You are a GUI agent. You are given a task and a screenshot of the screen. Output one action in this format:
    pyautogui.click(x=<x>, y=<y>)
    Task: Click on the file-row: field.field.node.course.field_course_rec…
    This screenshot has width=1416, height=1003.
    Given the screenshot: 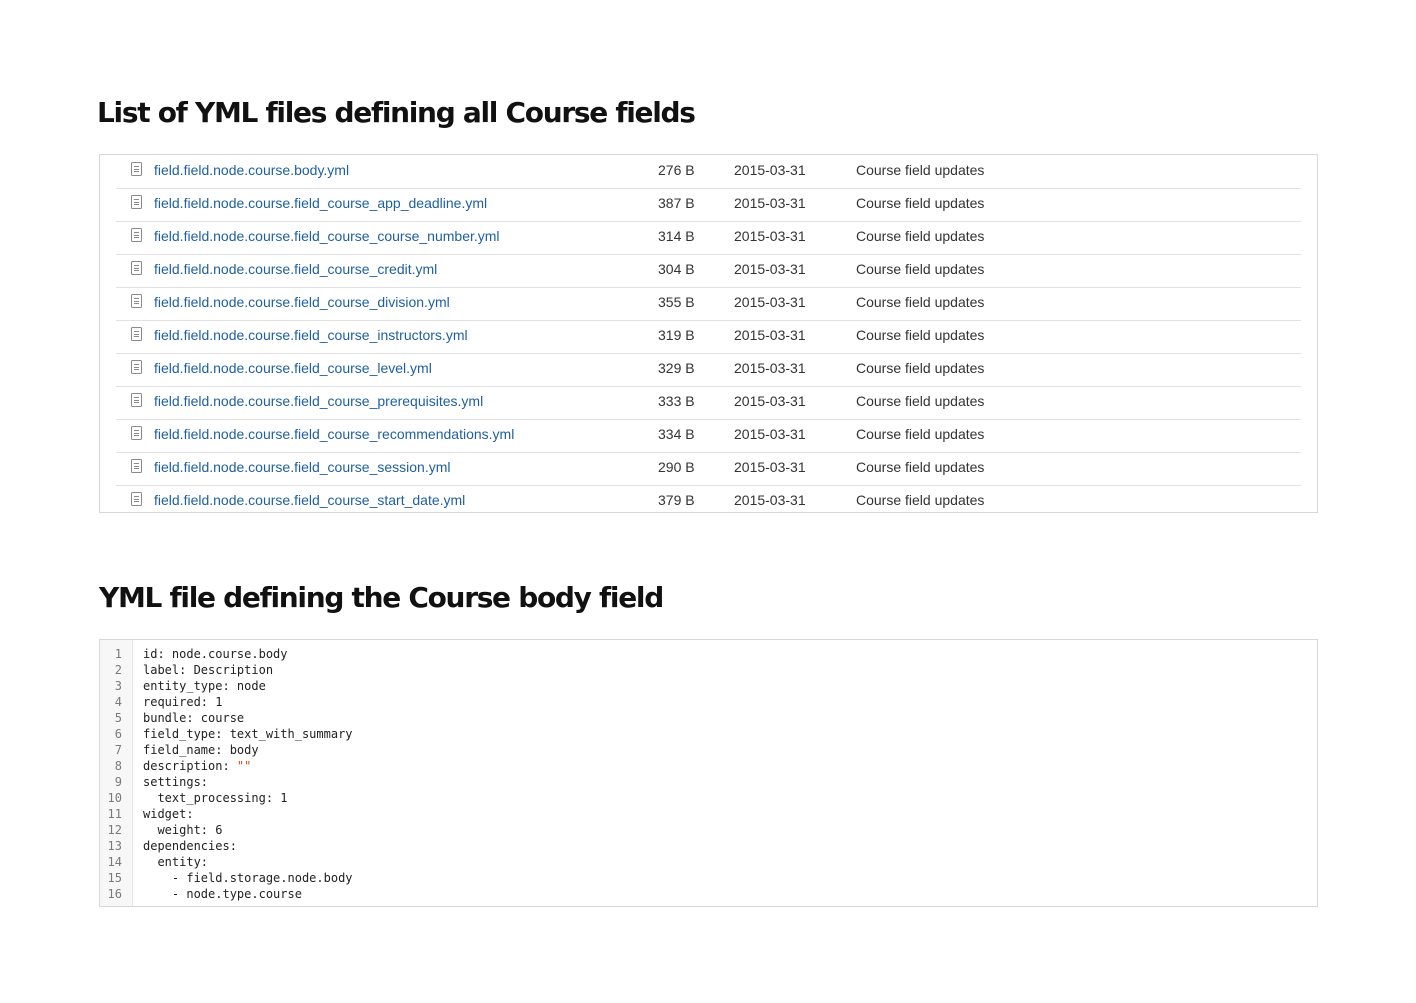 What is the action you would take?
    pyautogui.click(x=708, y=436)
    